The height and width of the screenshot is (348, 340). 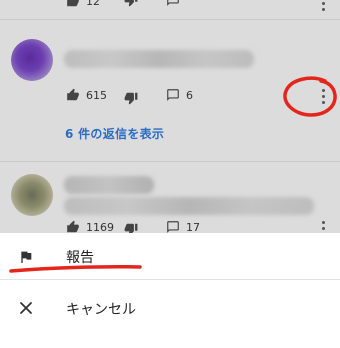 I want to click on top-thumbs-down, so click(x=131, y=5).